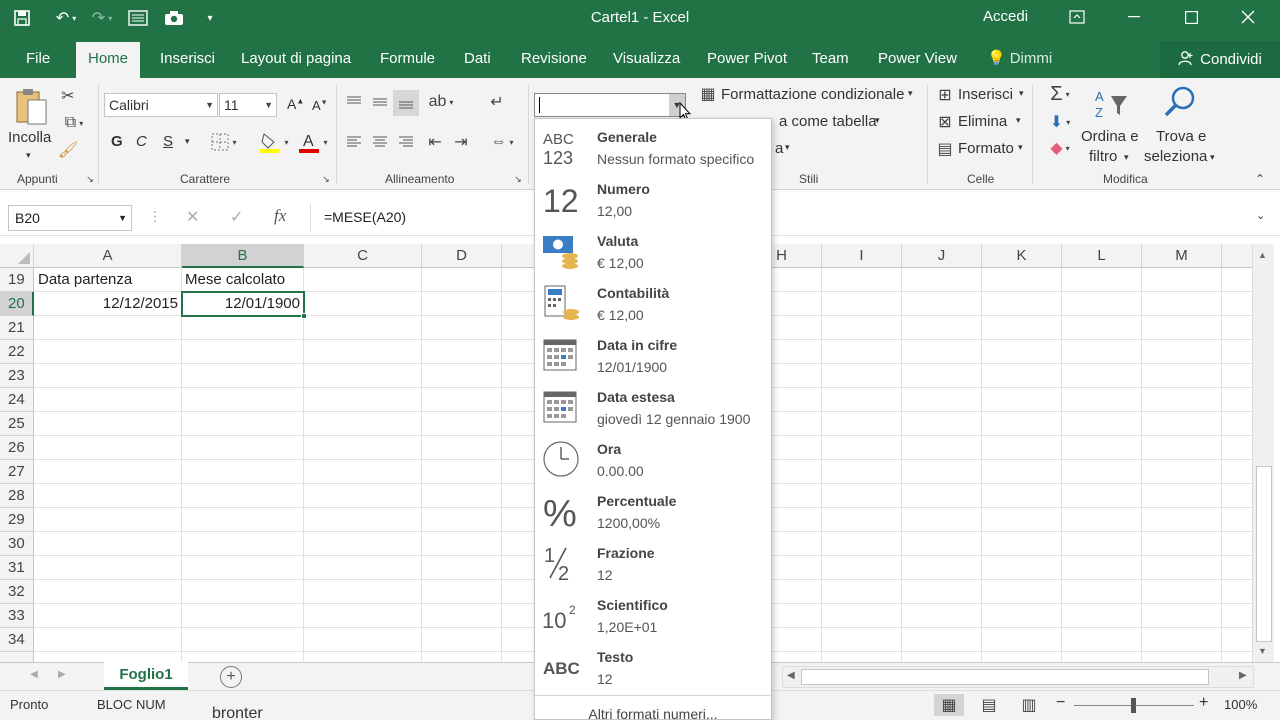  What do you see at coordinates (1018, 677) in the screenshot?
I see `horizontal-scrollbar: ◀ ▶` at bounding box center [1018, 677].